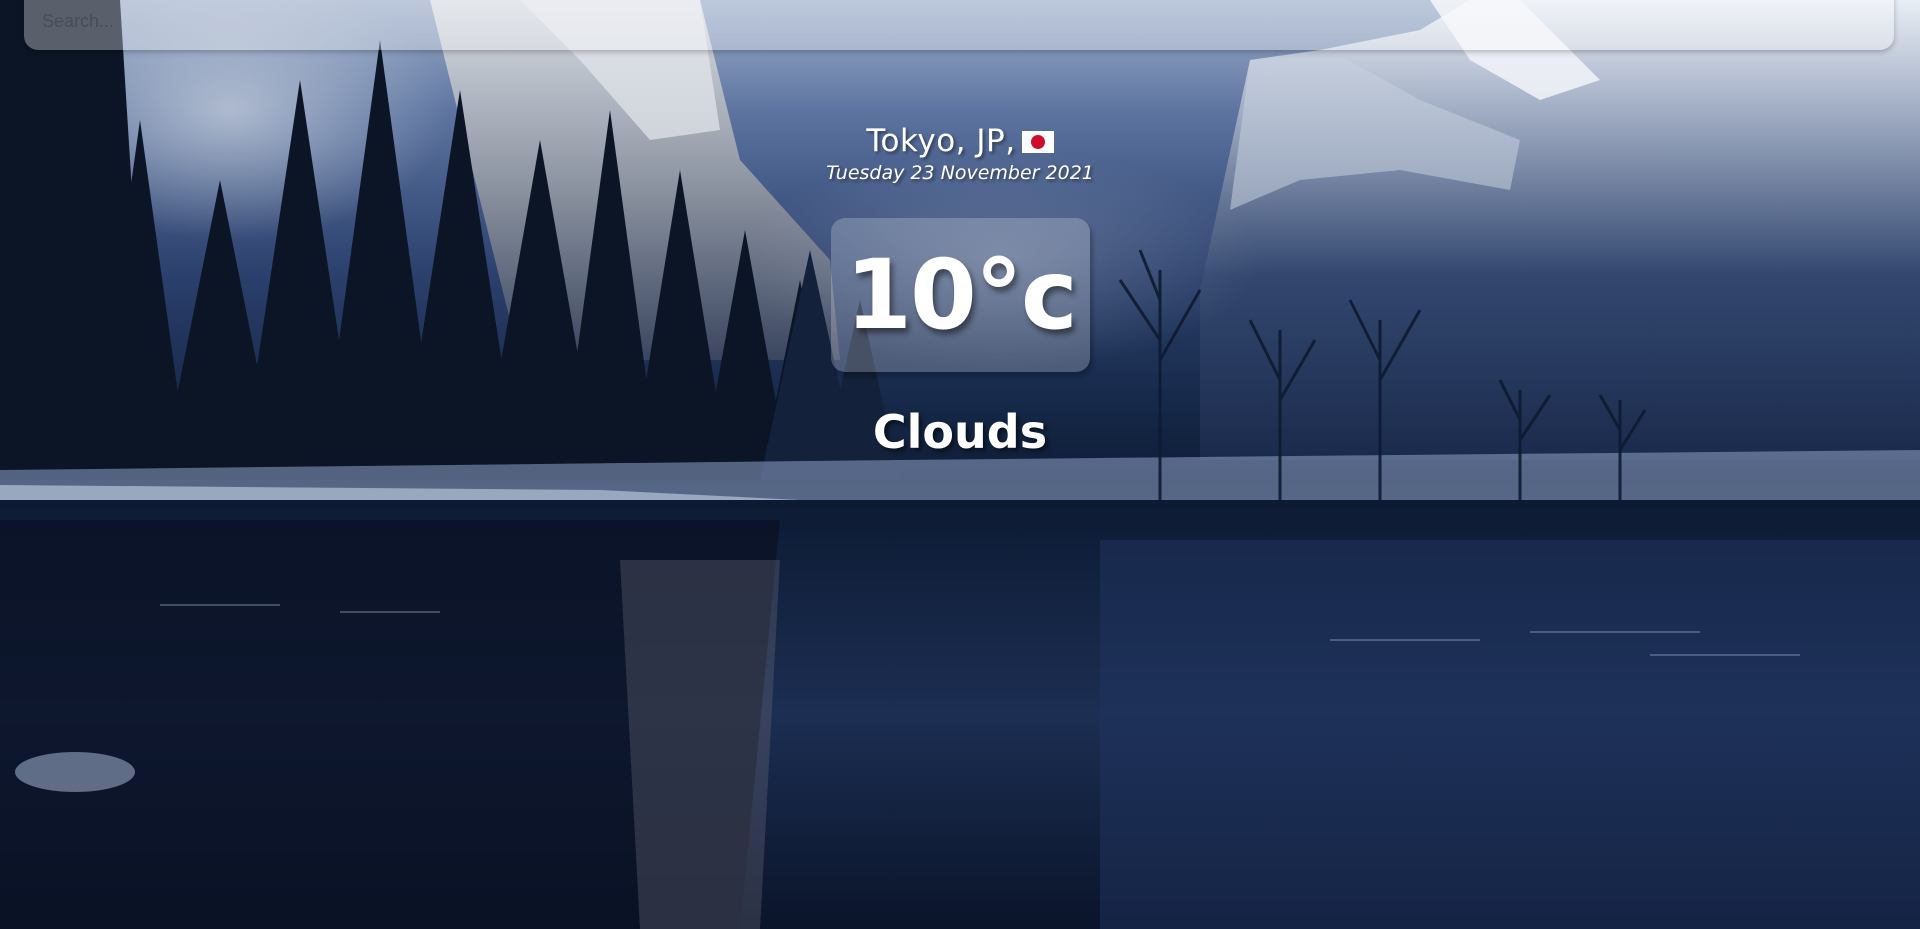 The image size is (1920, 929). I want to click on location-header: Tokyo, JP, Tuesday 23 November 2021, so click(960, 154).